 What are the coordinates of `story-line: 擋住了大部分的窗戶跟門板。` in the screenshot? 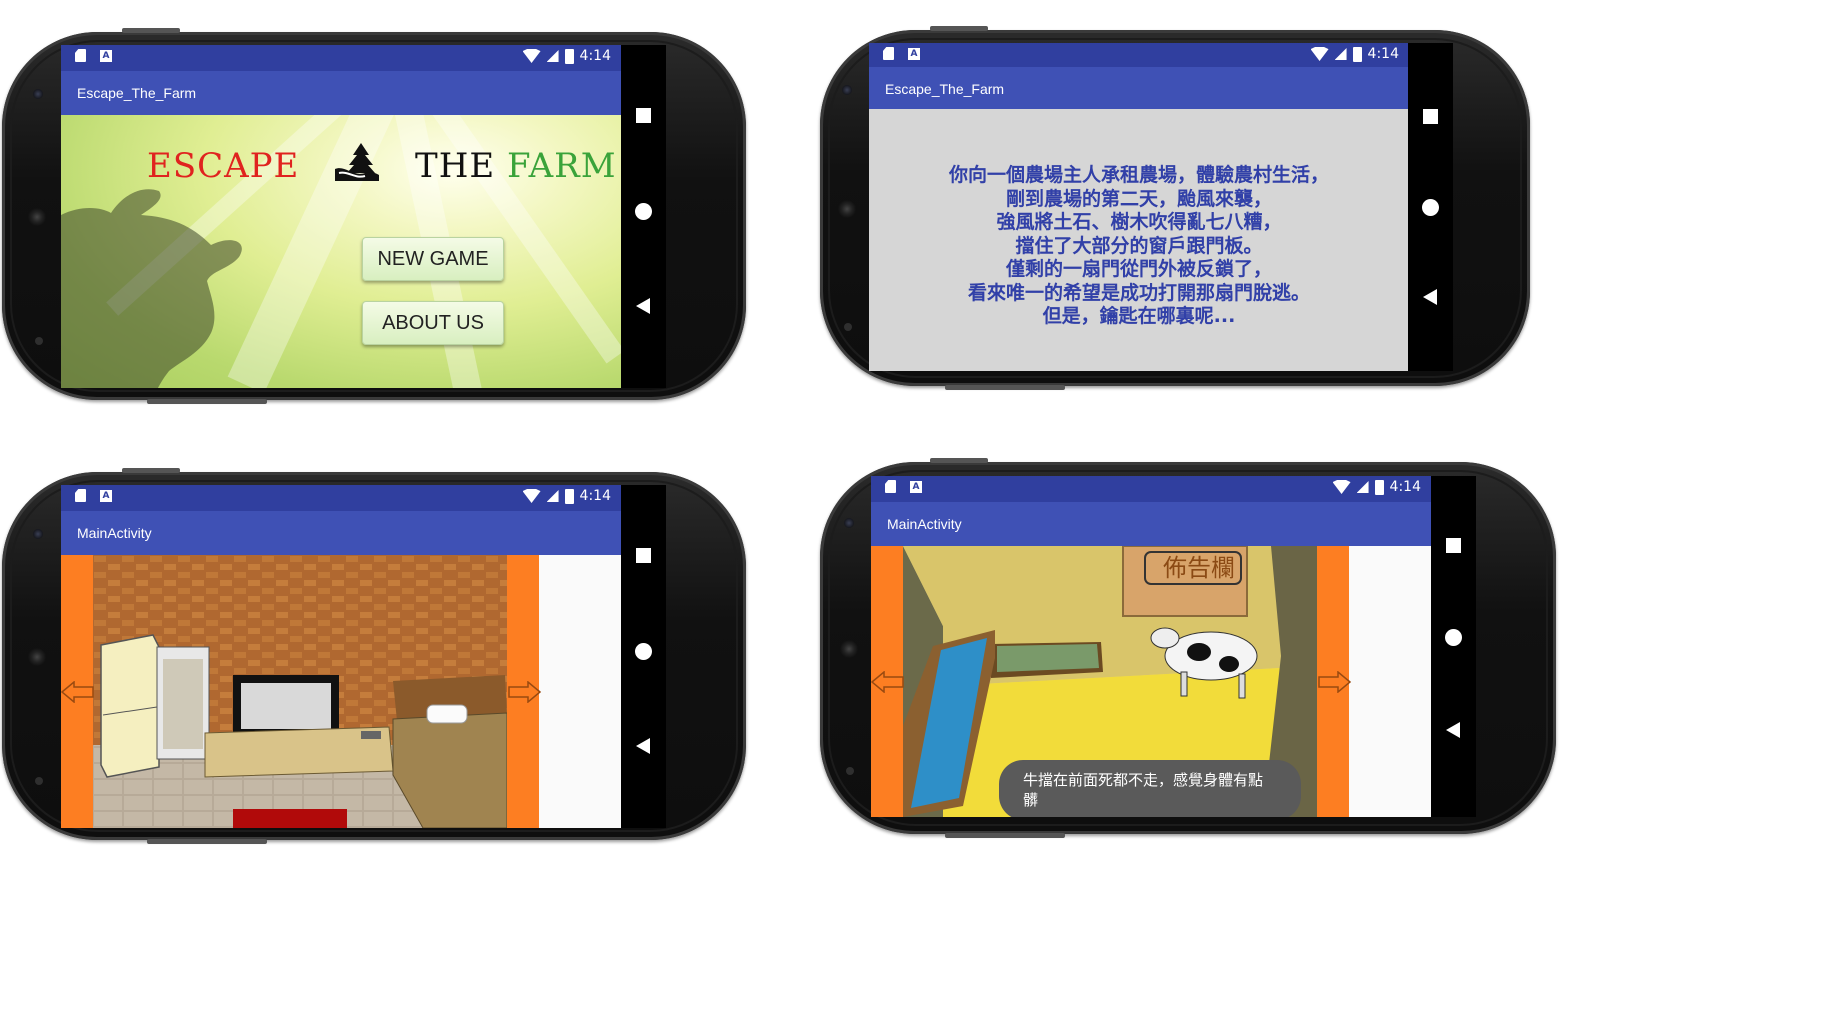 It's located at (1139, 245).